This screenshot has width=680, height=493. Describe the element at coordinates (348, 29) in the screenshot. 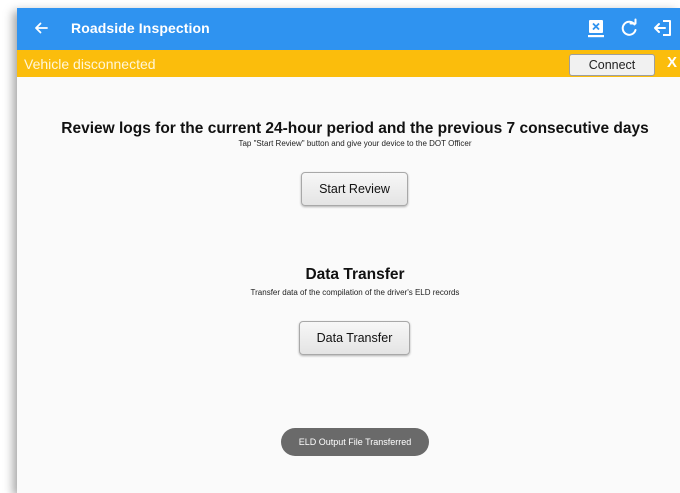

I see `app-bar: Roadside Inspection` at that location.